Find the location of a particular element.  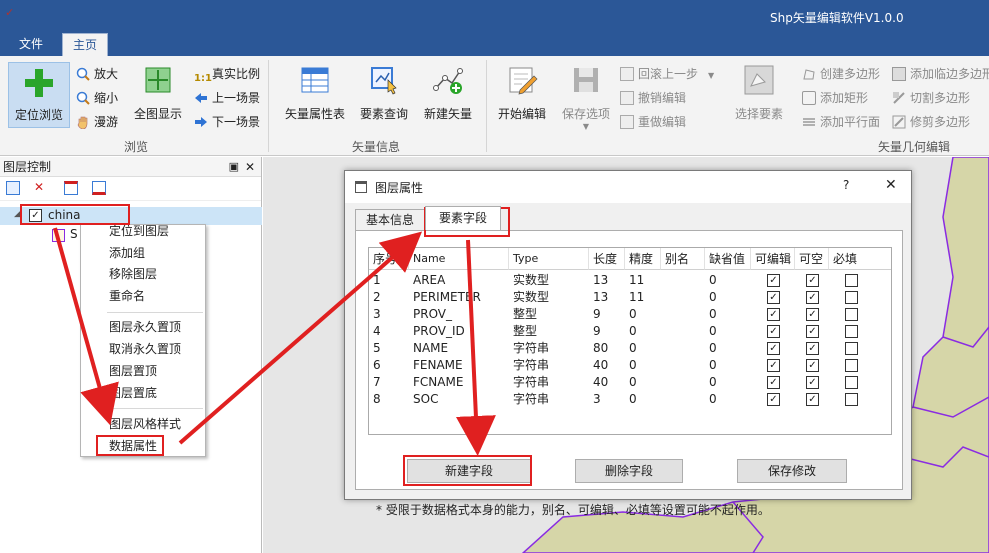

cell-no: 5 is located at coordinates (375, 348).